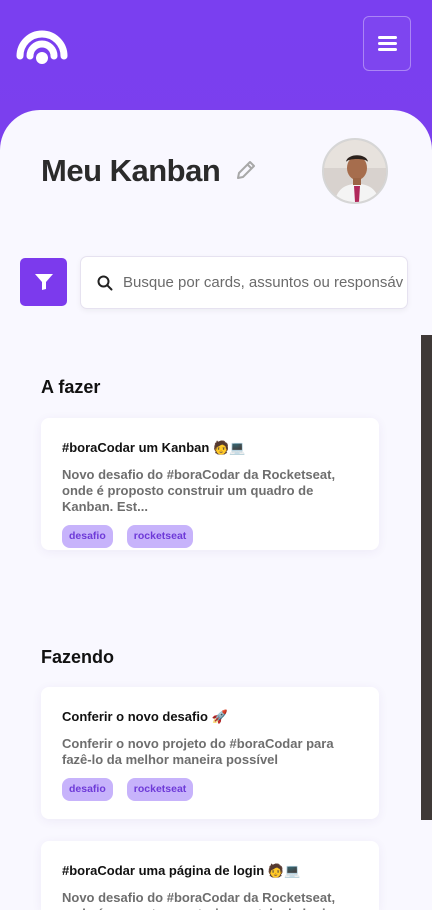  Describe the element at coordinates (71, 387) in the screenshot. I see `column-title-a-fazer: A fazer` at that location.